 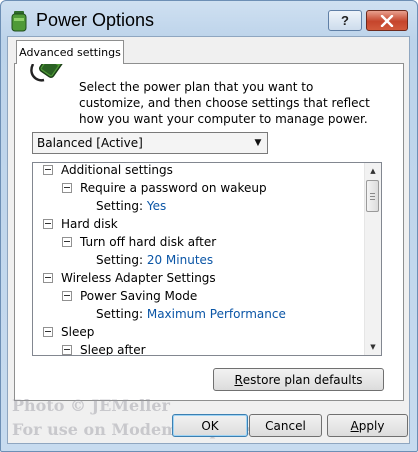 What do you see at coordinates (209, 20) in the screenshot?
I see `title-bar: Power Options ?` at bounding box center [209, 20].